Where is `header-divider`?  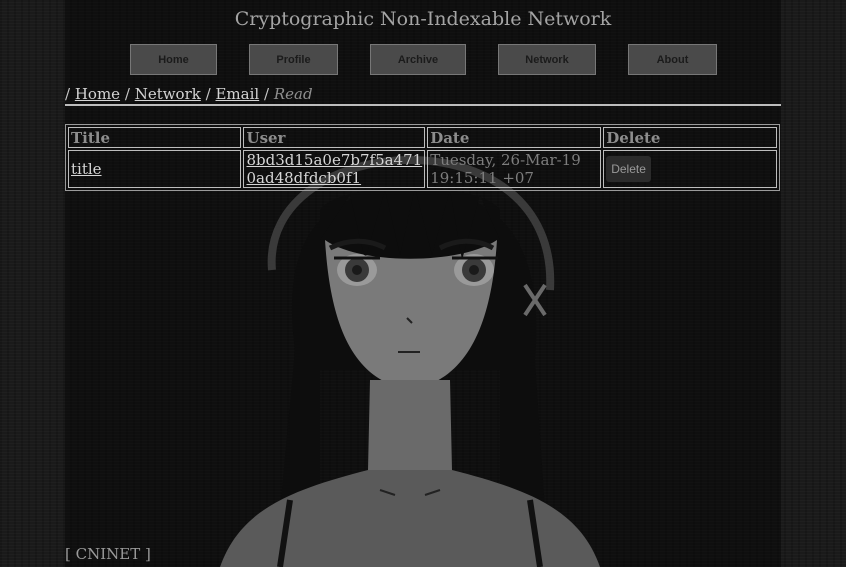
header-divider is located at coordinates (423, 105).